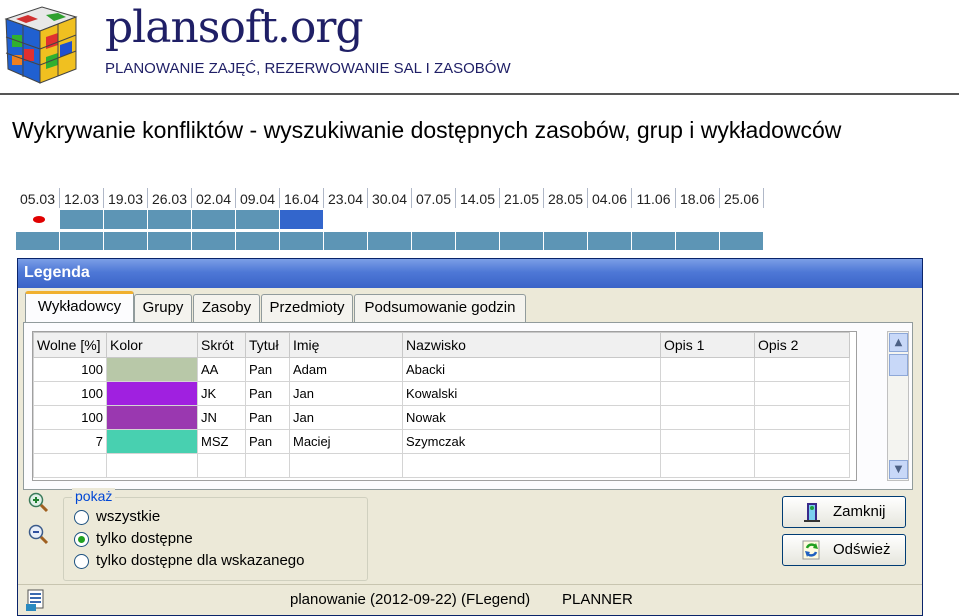 This screenshot has width=959, height=616. What do you see at coordinates (79, 308) in the screenshot?
I see `tab-wykladowcy: Wykładowcy` at bounding box center [79, 308].